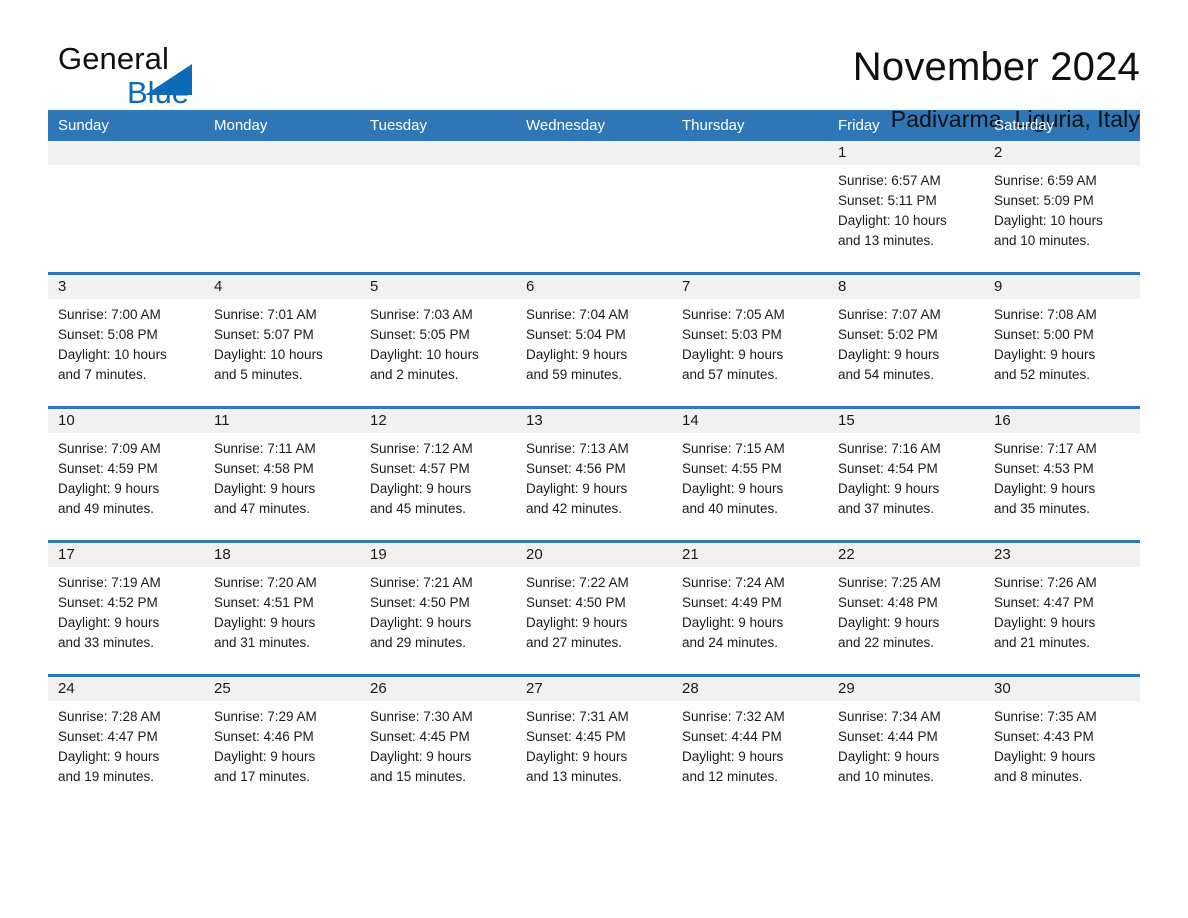  What do you see at coordinates (576, 334) in the screenshot?
I see `sunset-text: Sunset: 5:04 PM` at bounding box center [576, 334].